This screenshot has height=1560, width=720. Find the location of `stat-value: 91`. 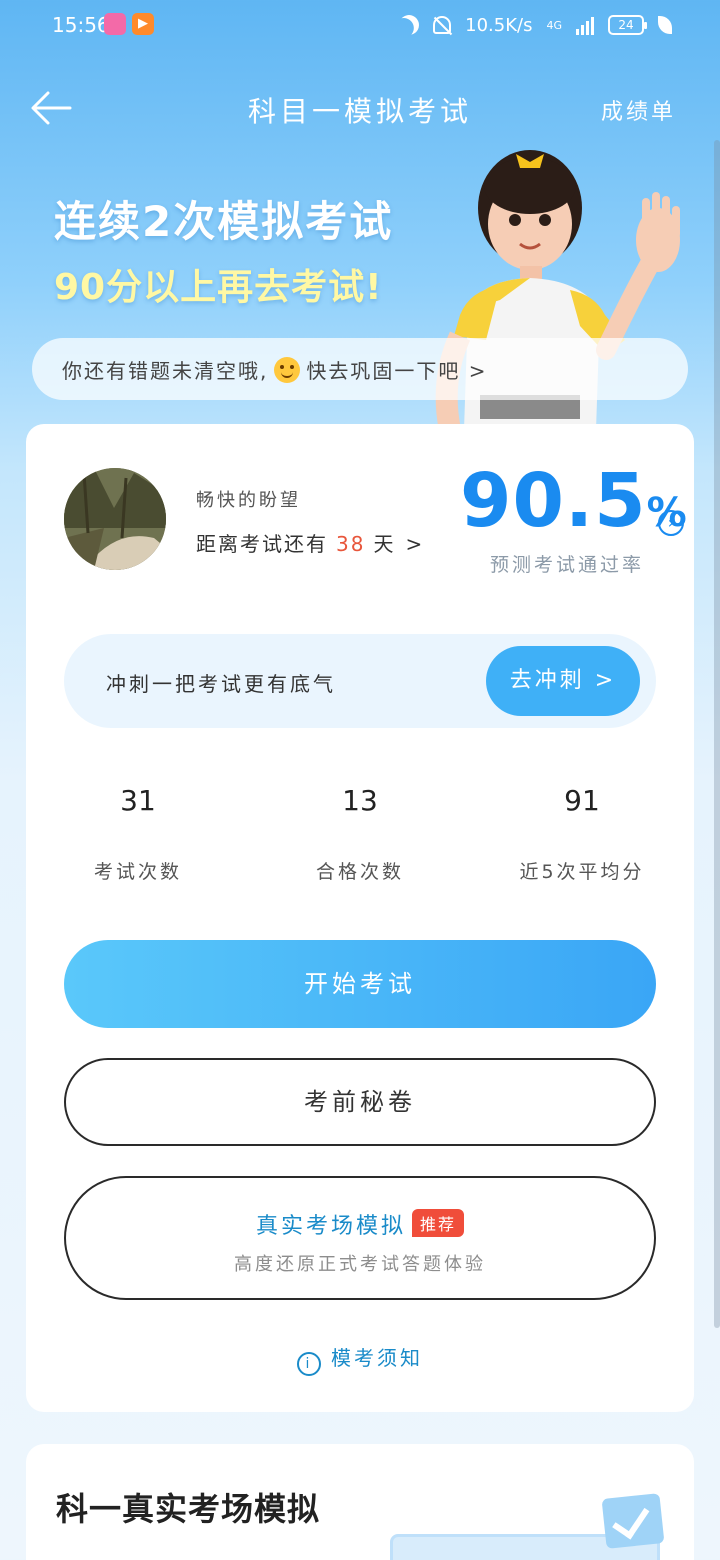

stat-value: 91 is located at coordinates (582, 800).